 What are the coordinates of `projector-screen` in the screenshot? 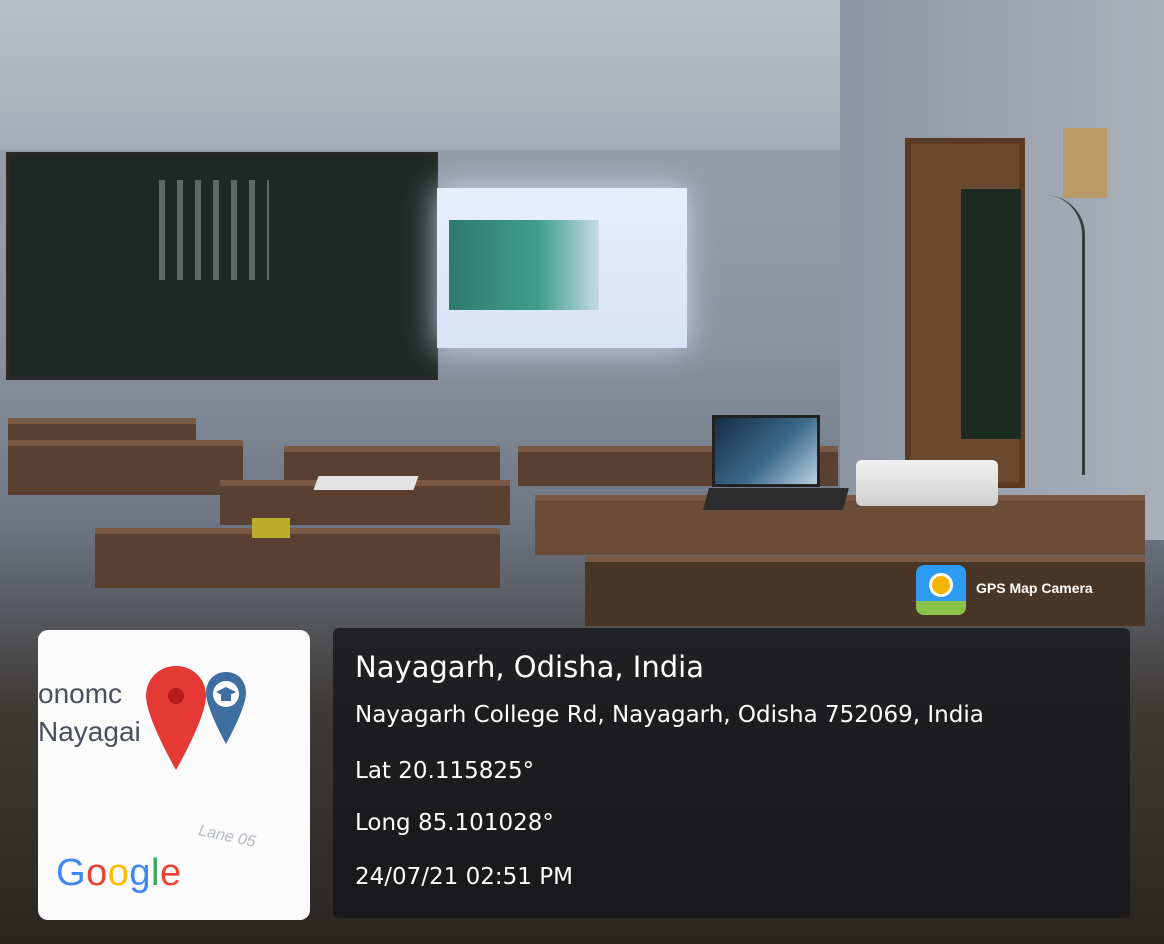 It's located at (562, 268).